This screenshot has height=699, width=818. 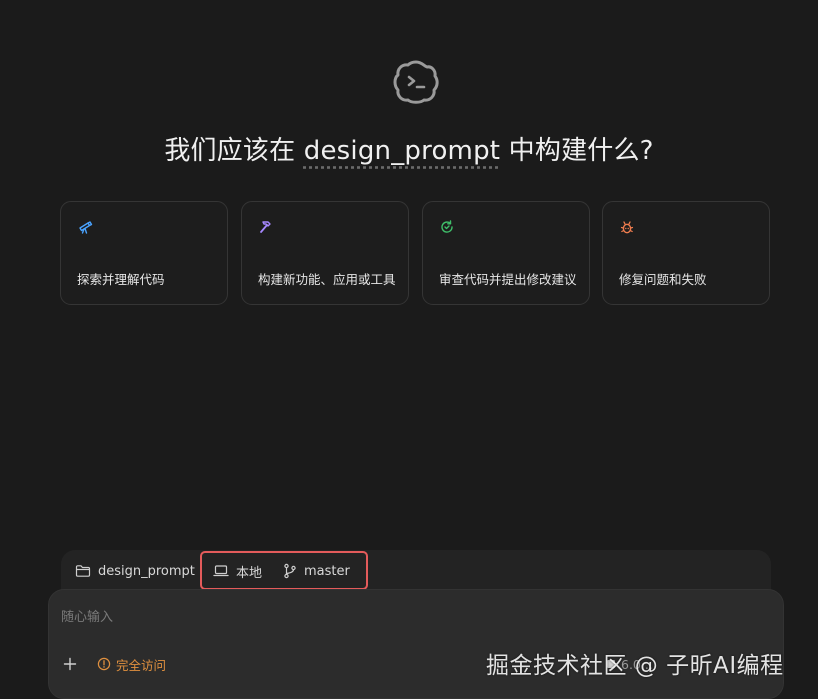 I want to click on card-label: 探索并理解代码, so click(x=121, y=279).